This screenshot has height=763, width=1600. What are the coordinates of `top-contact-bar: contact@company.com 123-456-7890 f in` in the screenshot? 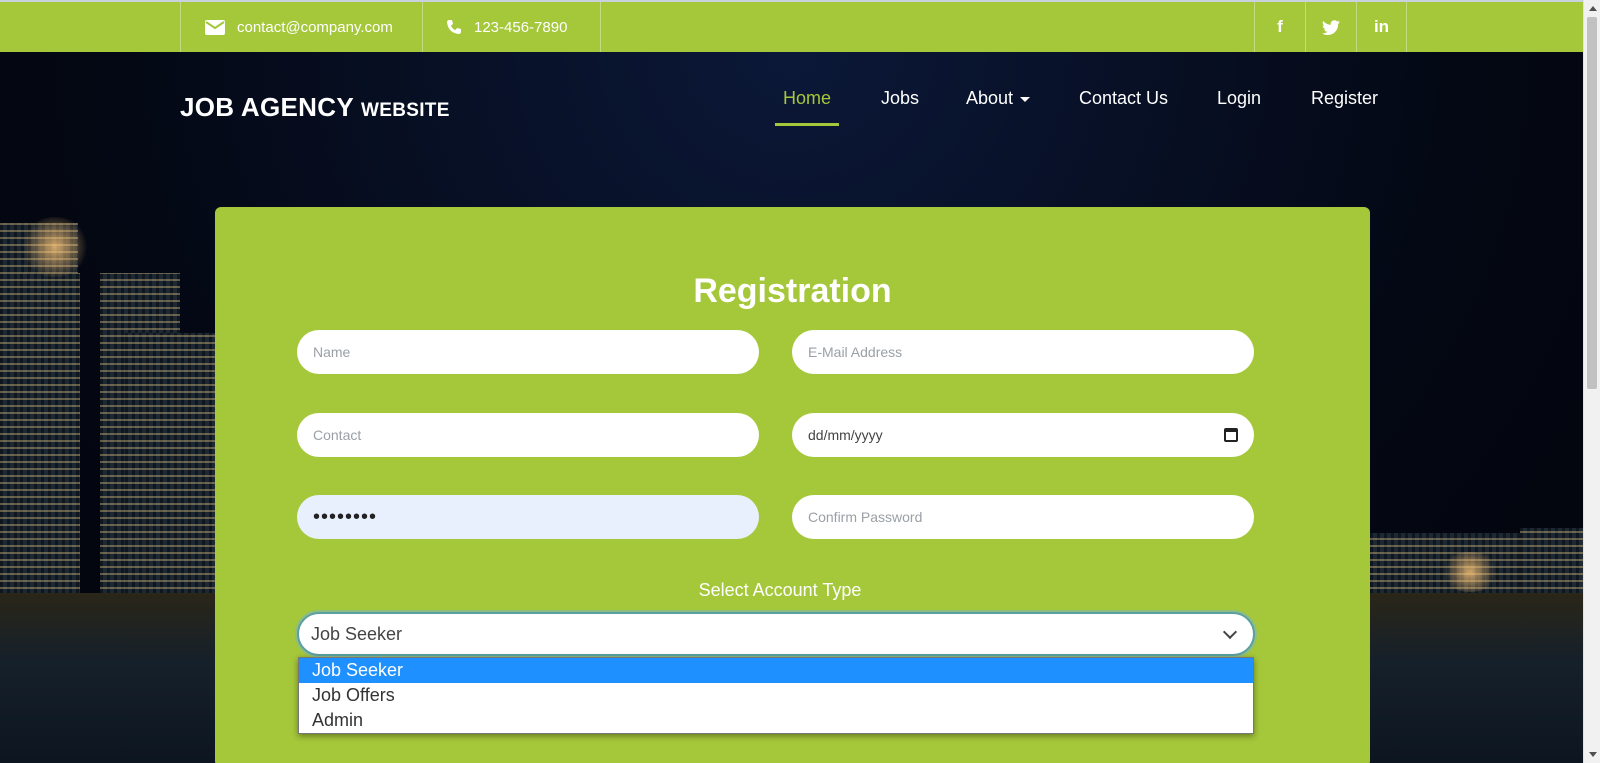 It's located at (791, 26).